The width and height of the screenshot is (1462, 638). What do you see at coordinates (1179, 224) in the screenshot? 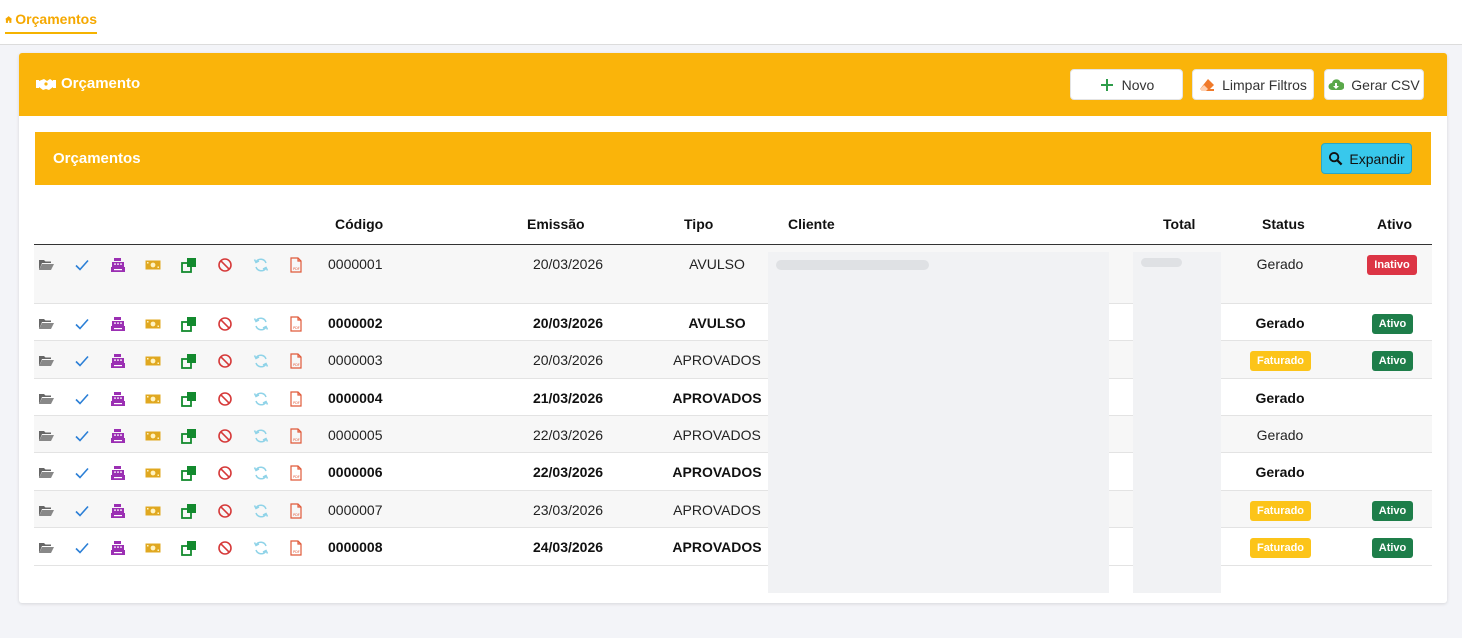
I see `header-total: Total` at bounding box center [1179, 224].